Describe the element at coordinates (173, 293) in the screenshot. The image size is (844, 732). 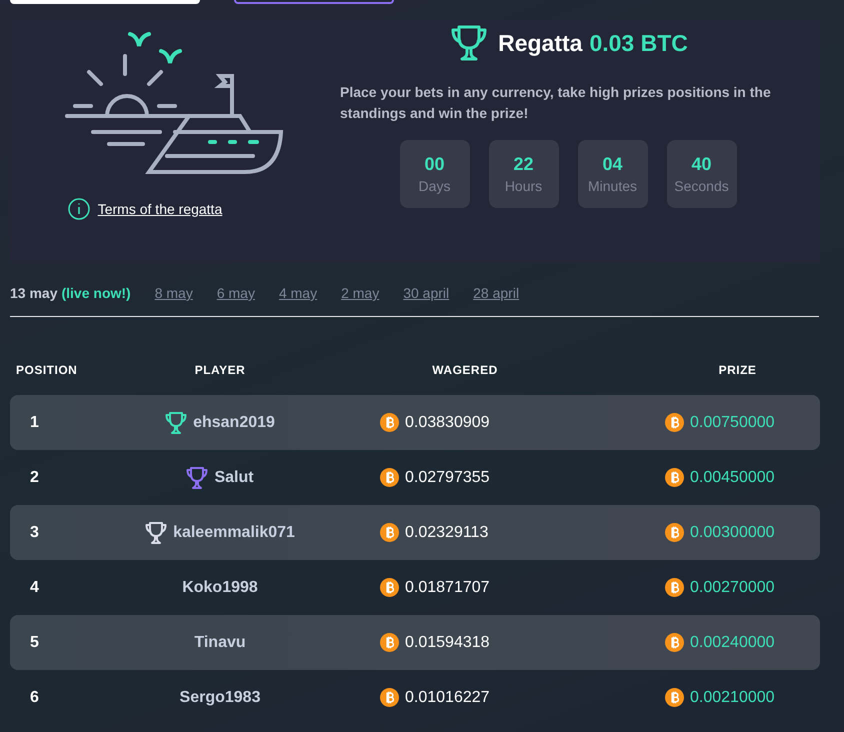
I see `date-tab: 8 may` at that location.